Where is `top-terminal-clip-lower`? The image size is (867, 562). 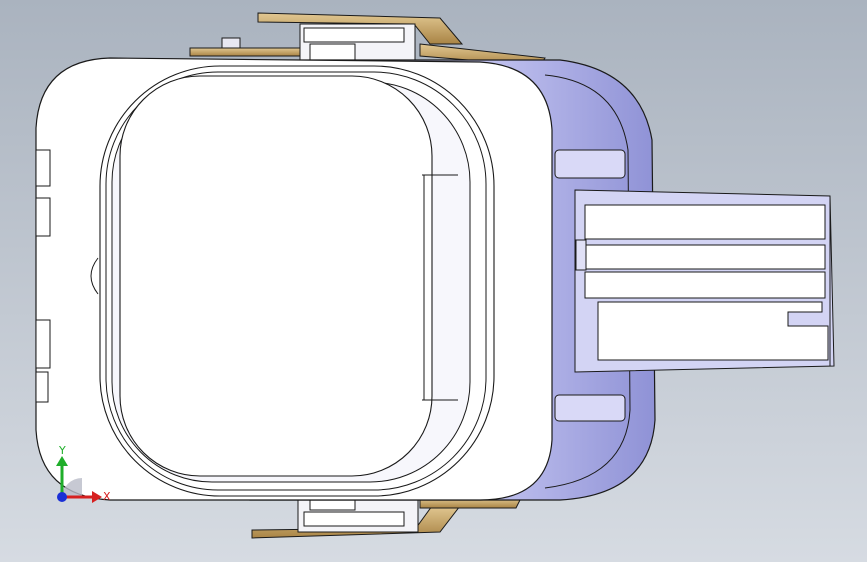 top-terminal-clip-lower is located at coordinates (245, 52).